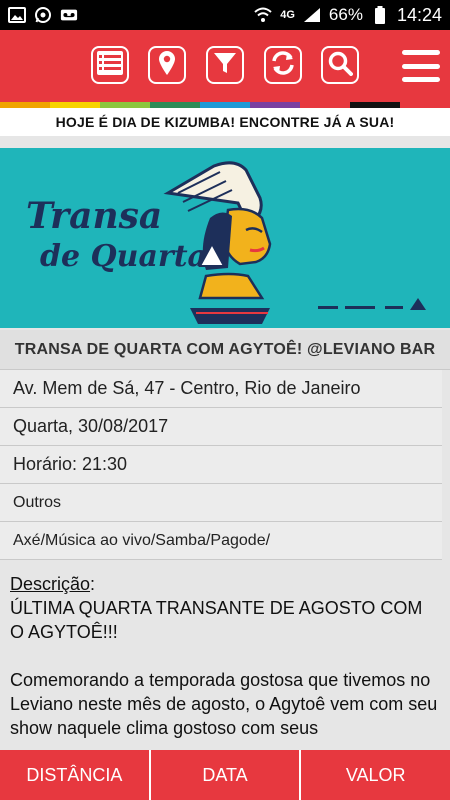 The height and width of the screenshot is (800, 450). I want to click on description-label: Descrição, so click(50, 584).